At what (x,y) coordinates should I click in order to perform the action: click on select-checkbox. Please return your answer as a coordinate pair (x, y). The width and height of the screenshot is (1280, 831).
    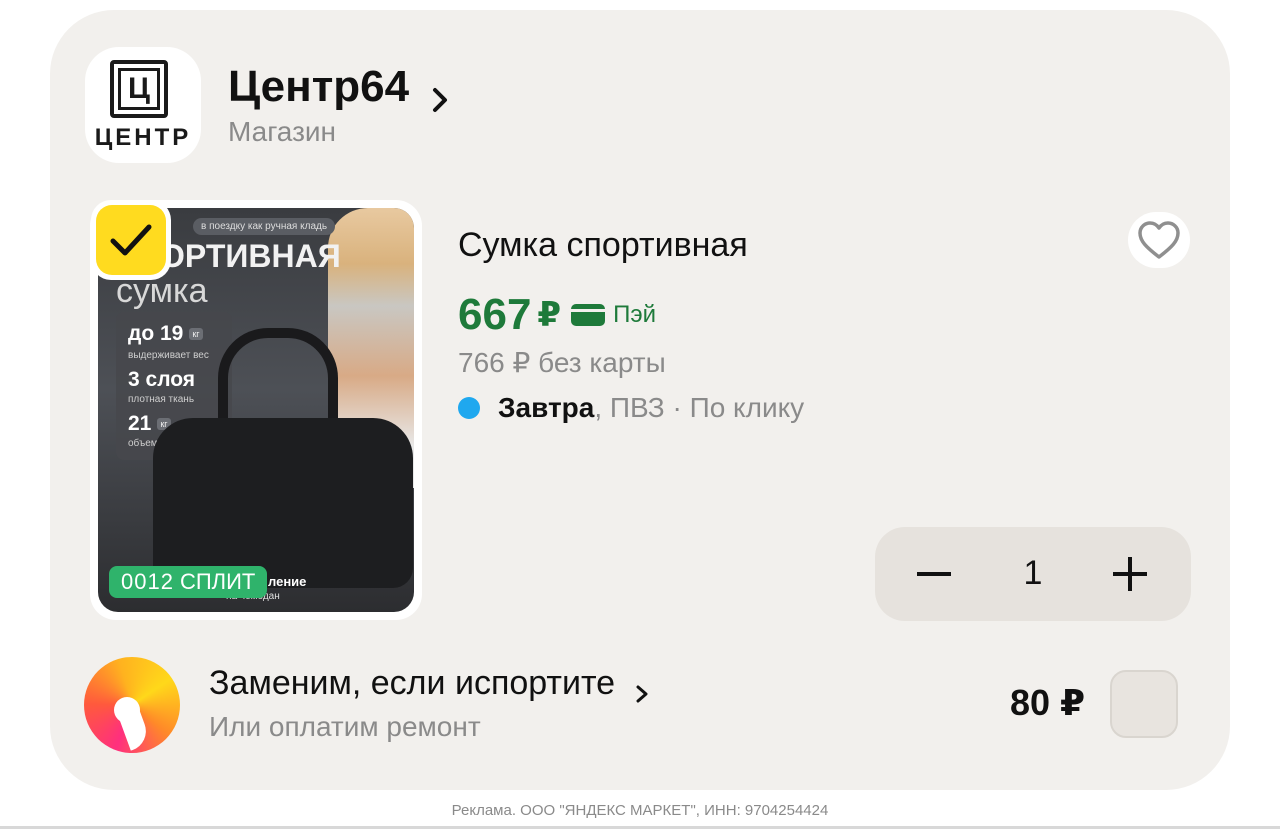
    Looking at the image, I should click on (131, 240).